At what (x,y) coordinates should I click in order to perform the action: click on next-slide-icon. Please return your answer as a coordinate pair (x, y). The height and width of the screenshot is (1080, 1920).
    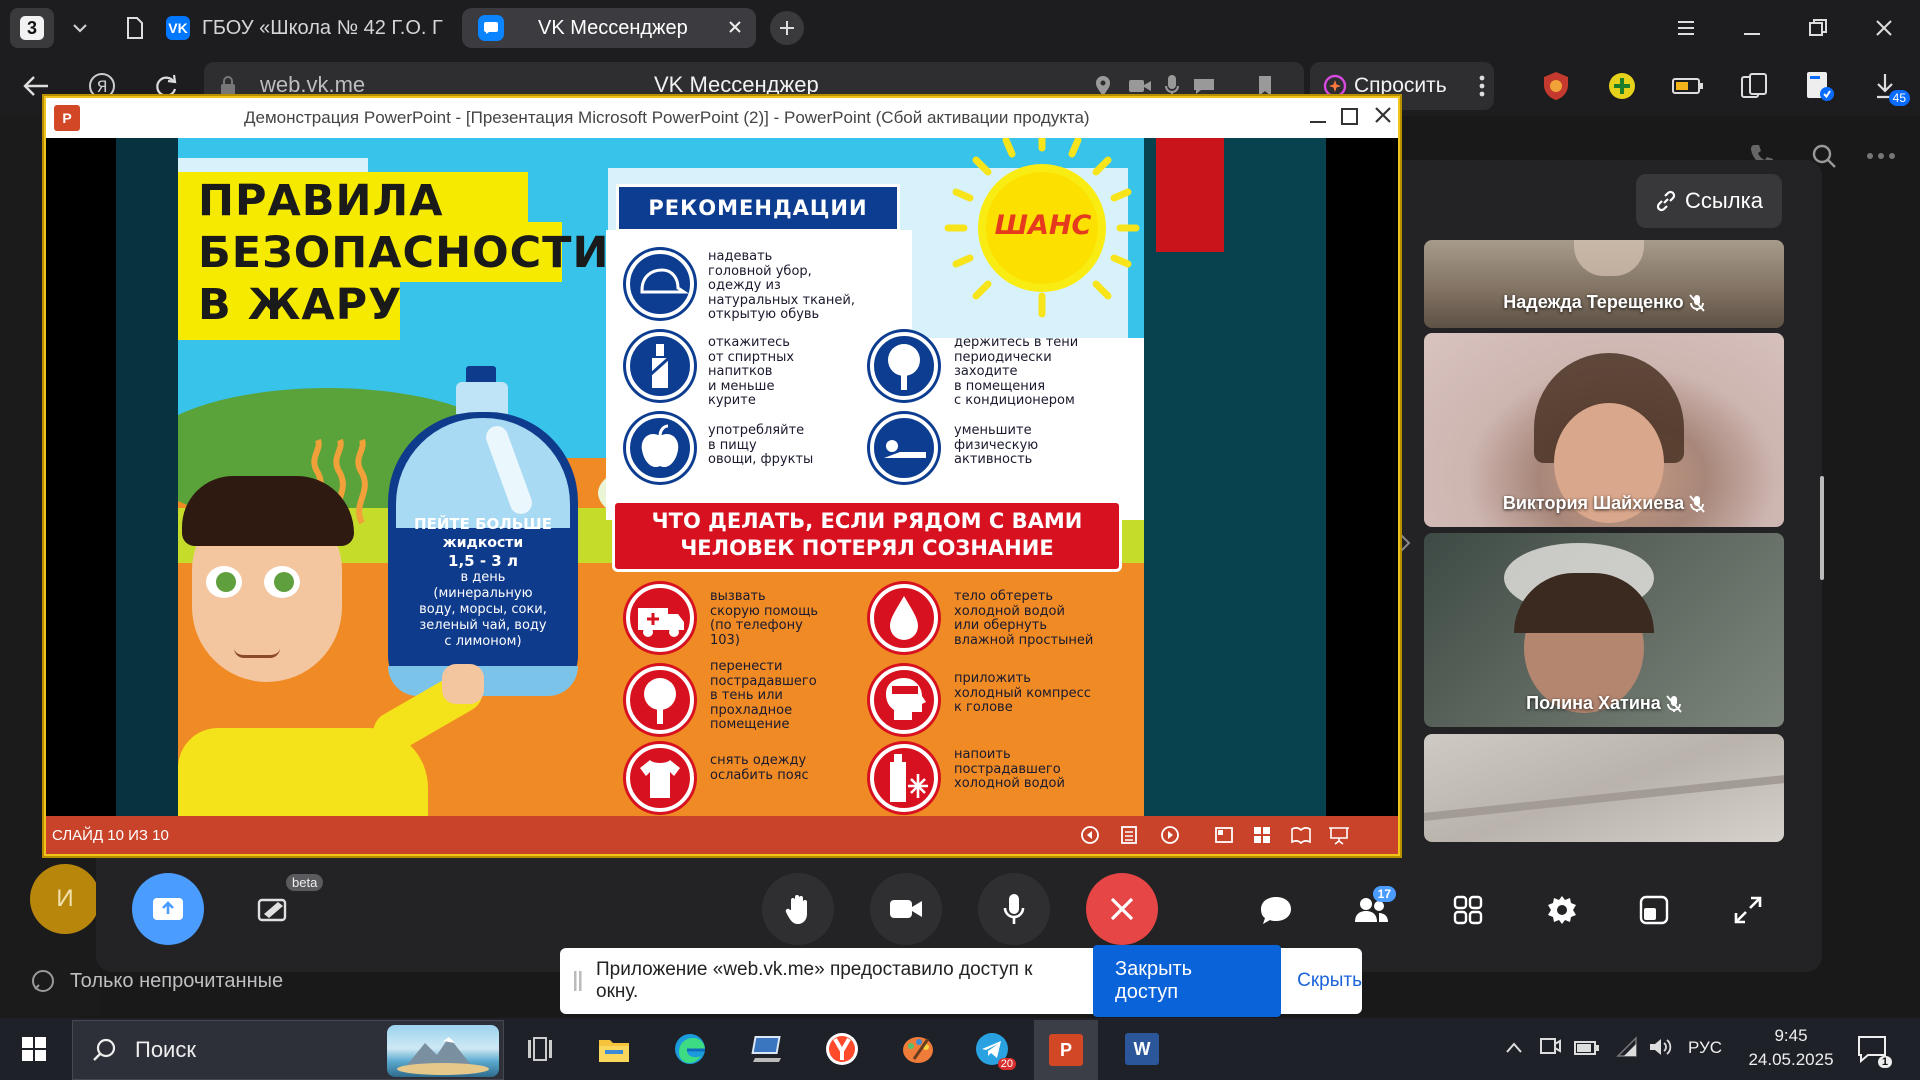
    Looking at the image, I should click on (1170, 835).